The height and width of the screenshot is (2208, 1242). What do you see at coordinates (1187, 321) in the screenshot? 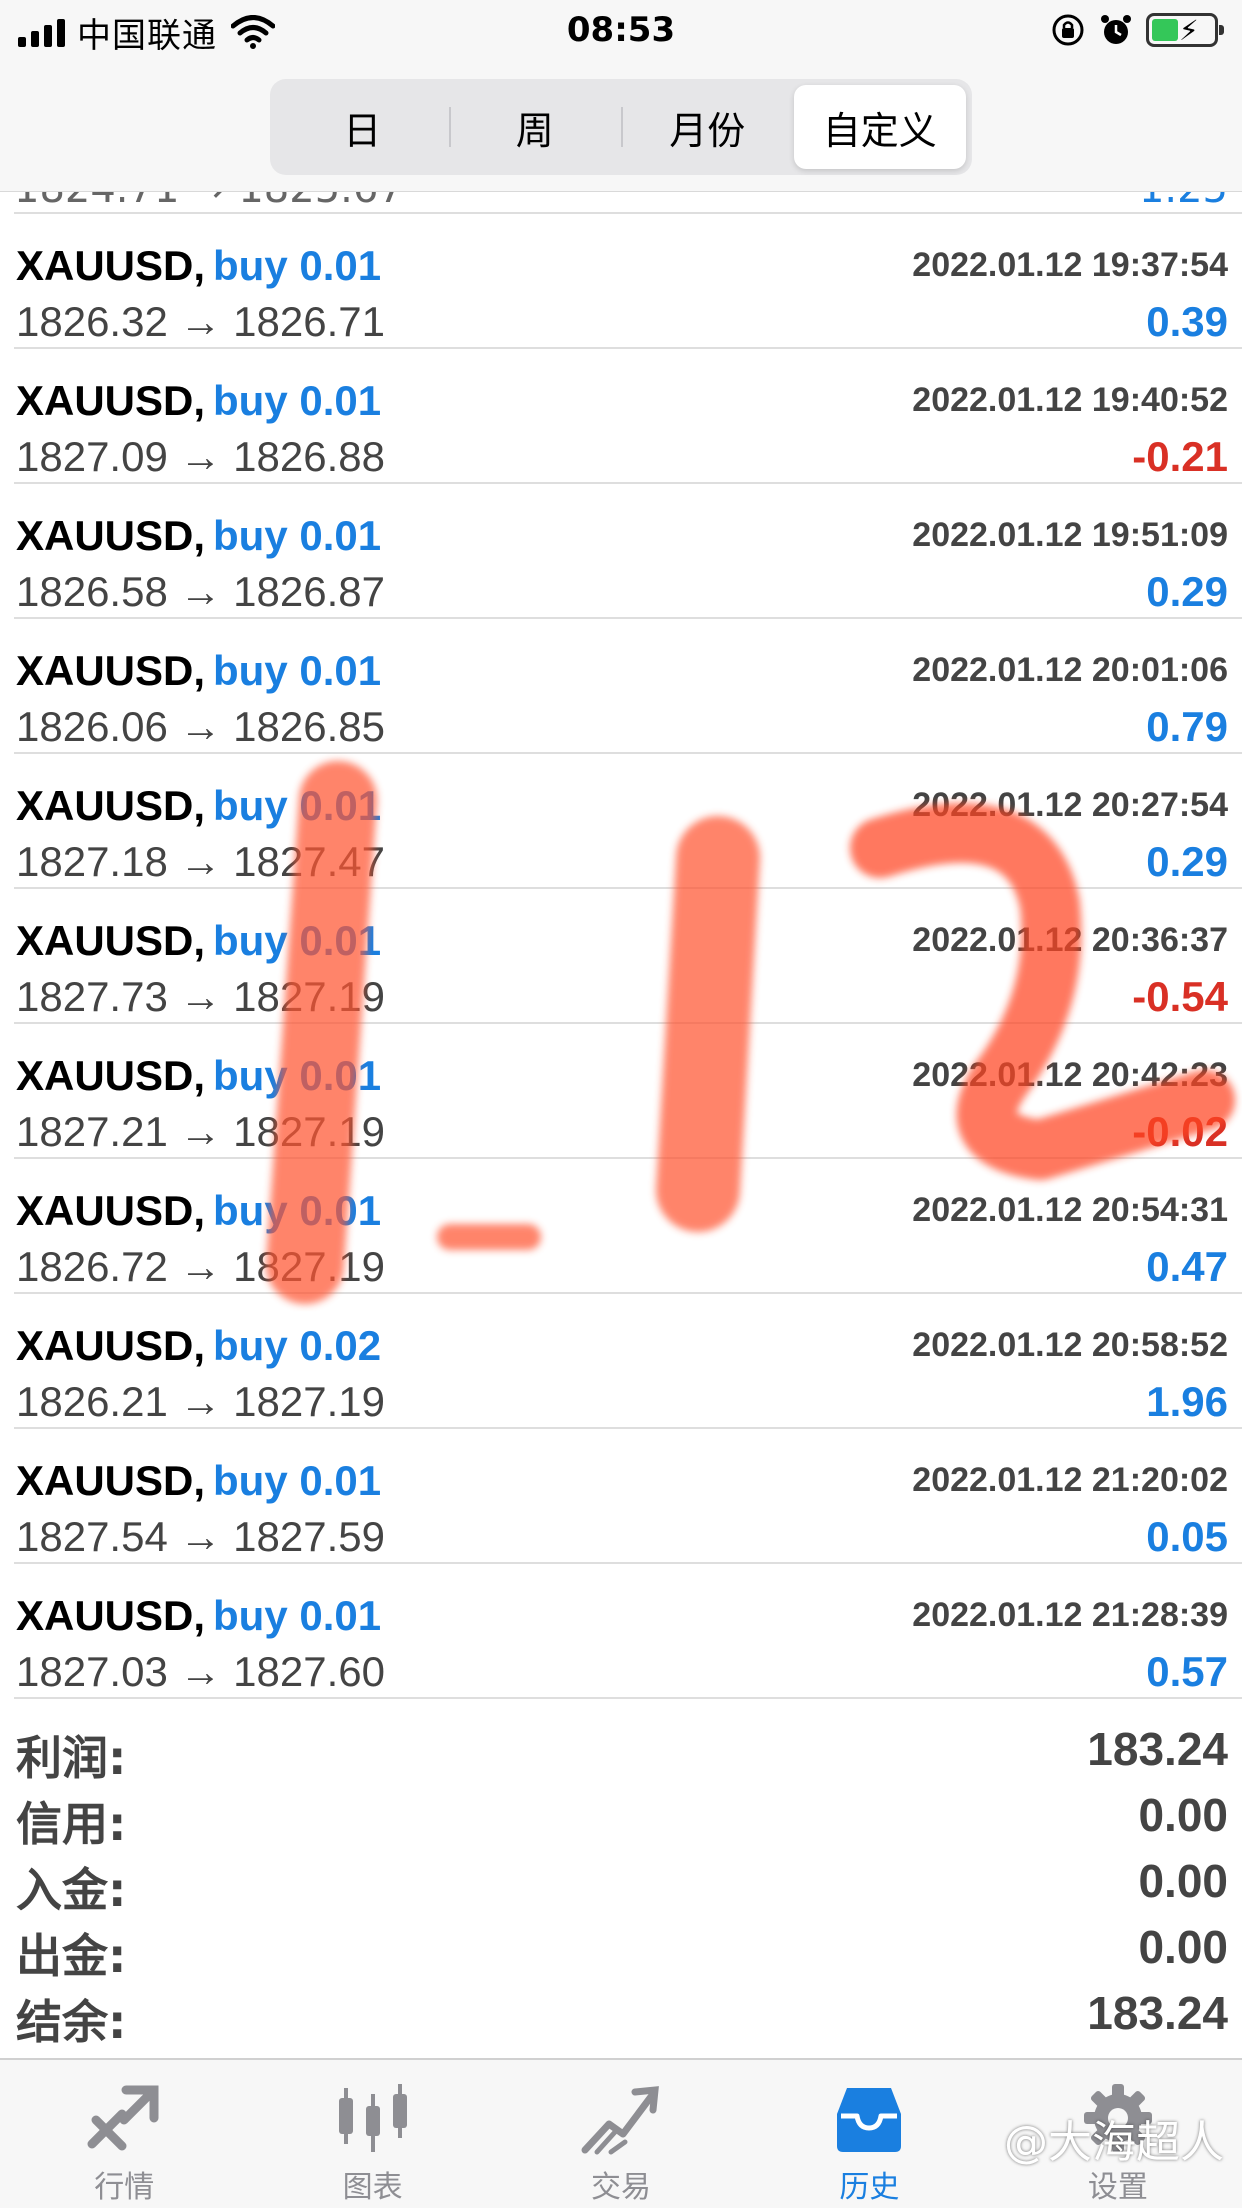
I see `trade-profit: 0.39` at bounding box center [1187, 321].